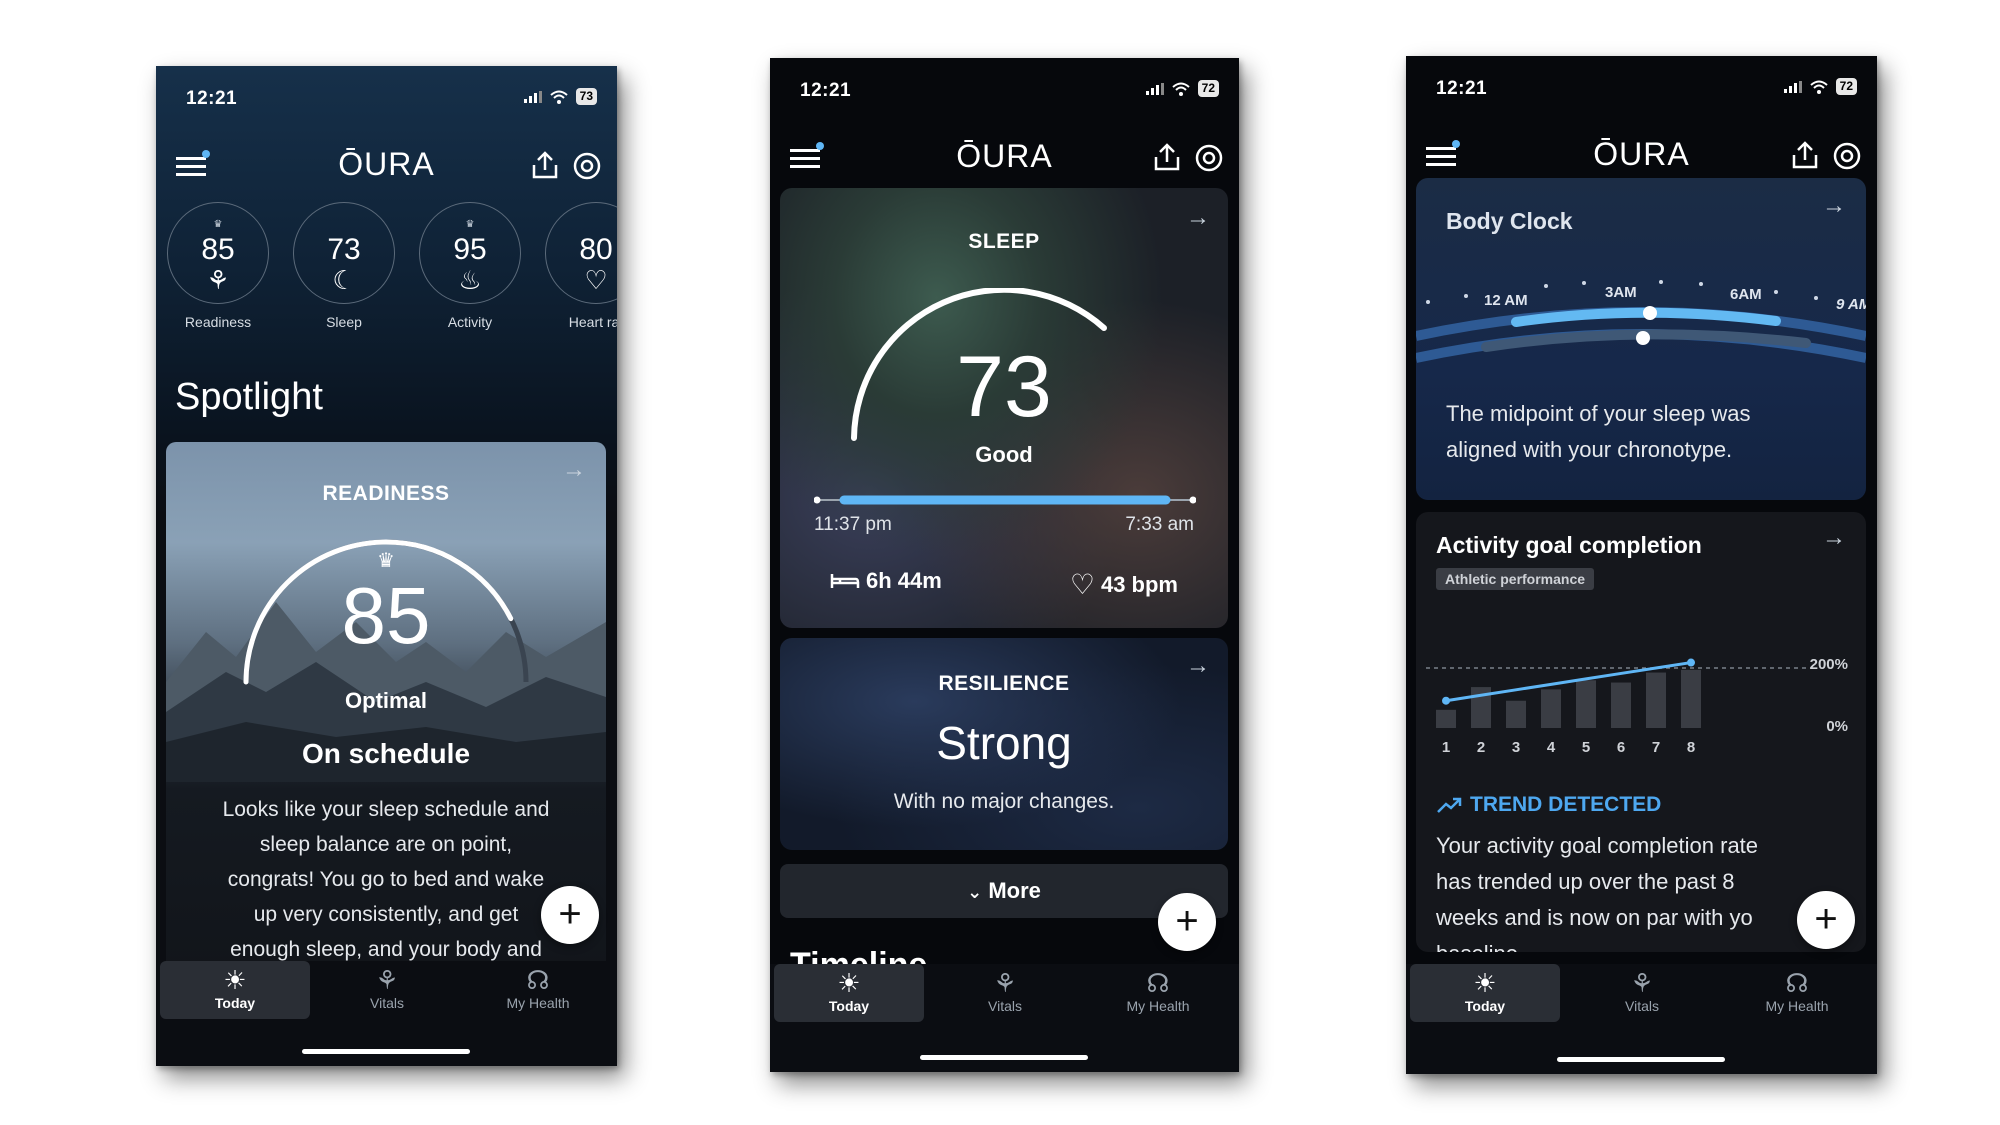  I want to click on heart-rate-score: 80 ♡ Heart rat, so click(580, 266).